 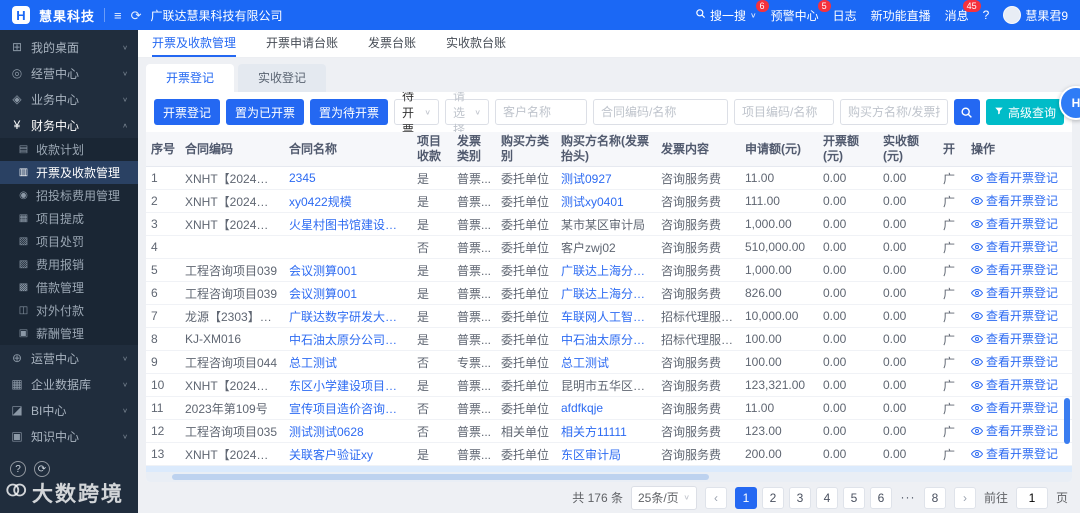 What do you see at coordinates (69, 287) in the screenshot?
I see `sidebar-subitem-6: ▩ 借款管理` at bounding box center [69, 287].